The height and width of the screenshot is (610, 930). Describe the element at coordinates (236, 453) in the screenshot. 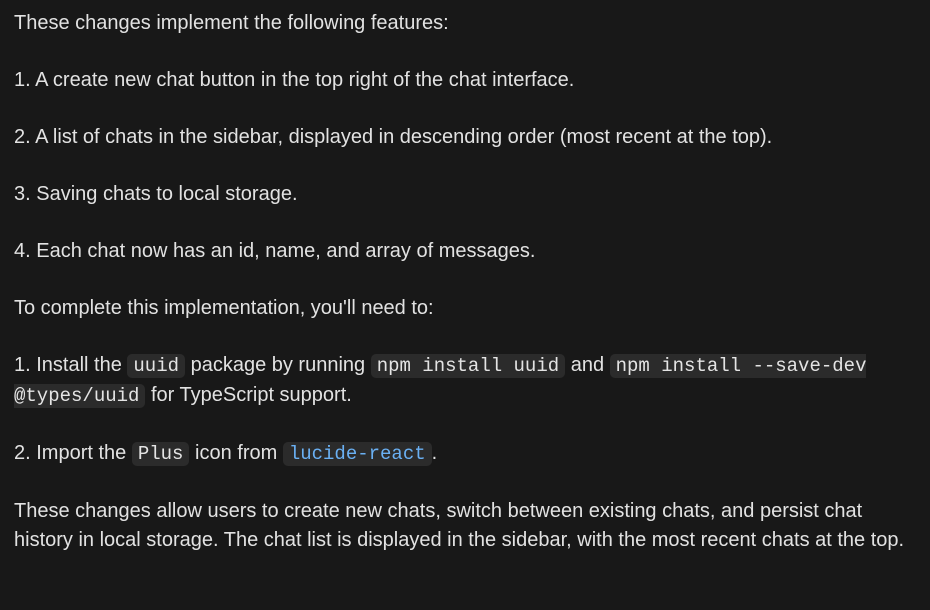

I see `text: icon from` at that location.